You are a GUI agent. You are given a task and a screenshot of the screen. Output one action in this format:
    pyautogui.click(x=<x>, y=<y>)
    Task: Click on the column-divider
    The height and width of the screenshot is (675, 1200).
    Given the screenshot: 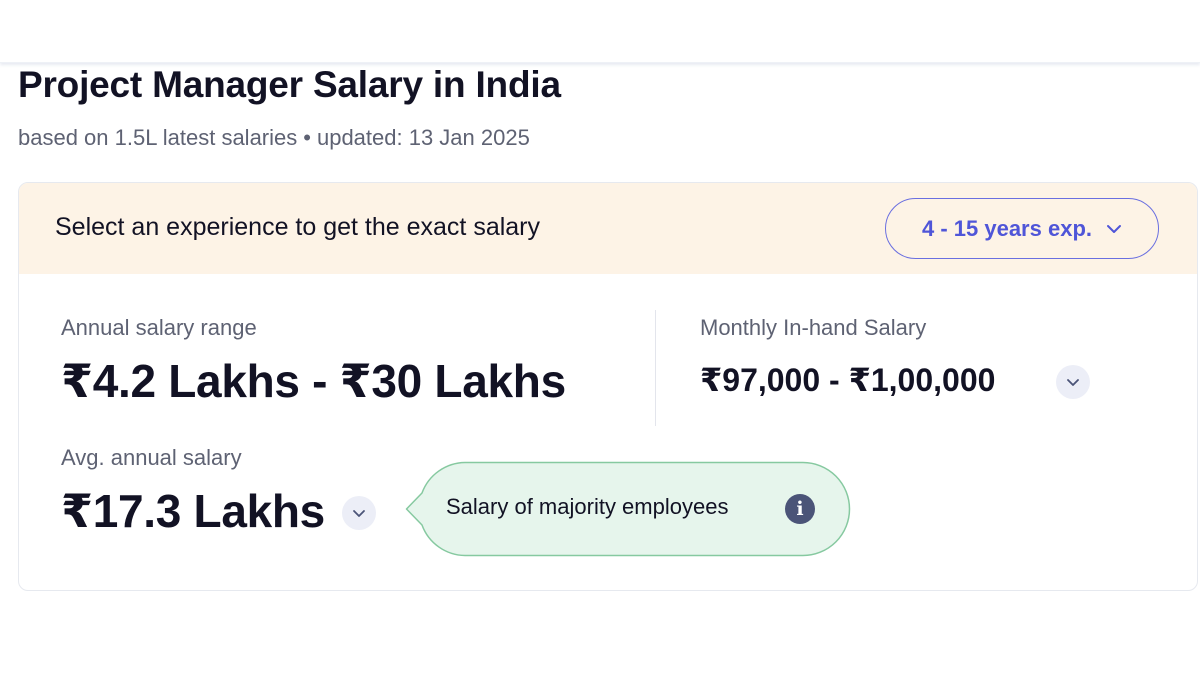 What is the action you would take?
    pyautogui.click(x=655, y=368)
    